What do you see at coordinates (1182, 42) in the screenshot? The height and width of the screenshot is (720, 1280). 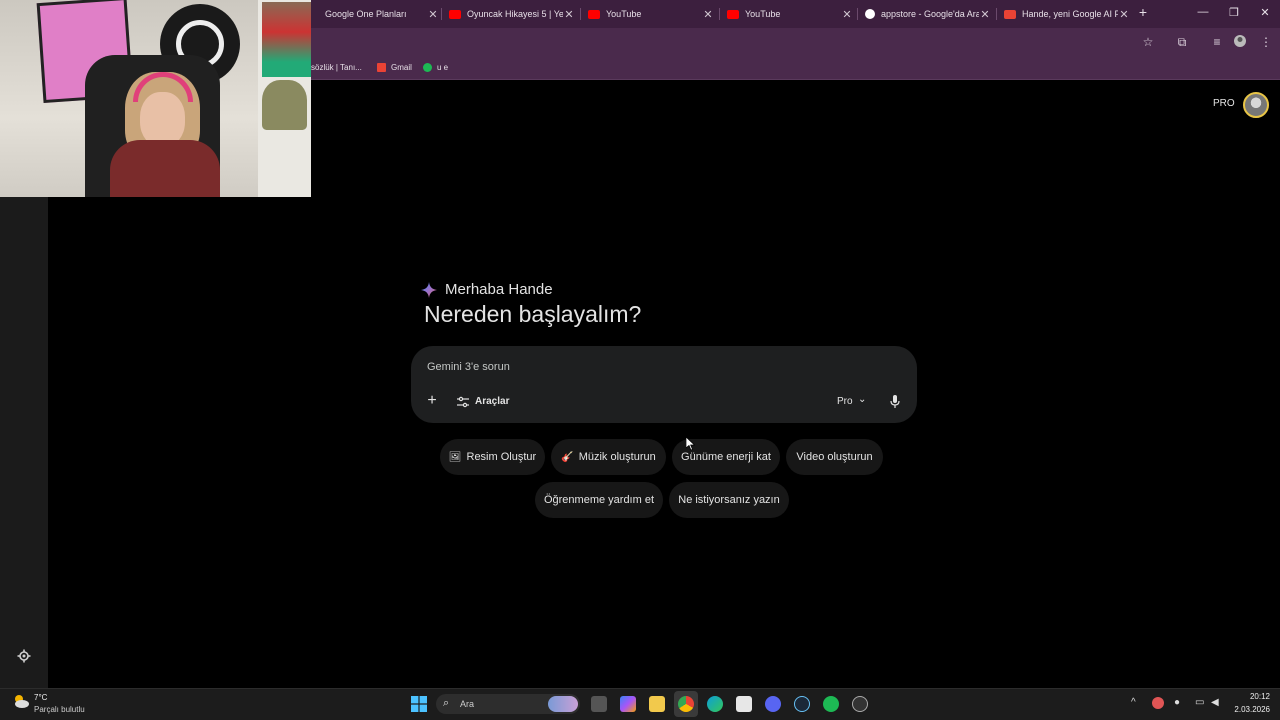 I see `extensions-icon: ⧉` at bounding box center [1182, 42].